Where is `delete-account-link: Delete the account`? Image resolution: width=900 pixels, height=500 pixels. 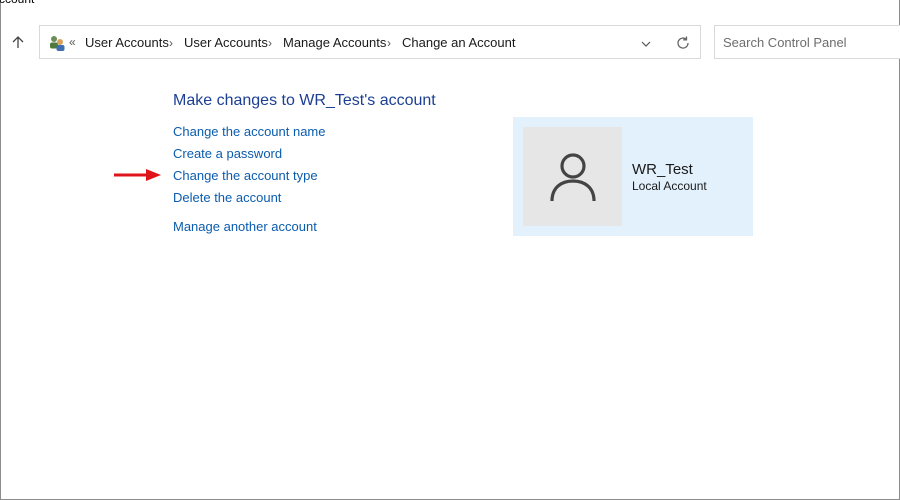 delete-account-link: Delete the account is located at coordinates (227, 198).